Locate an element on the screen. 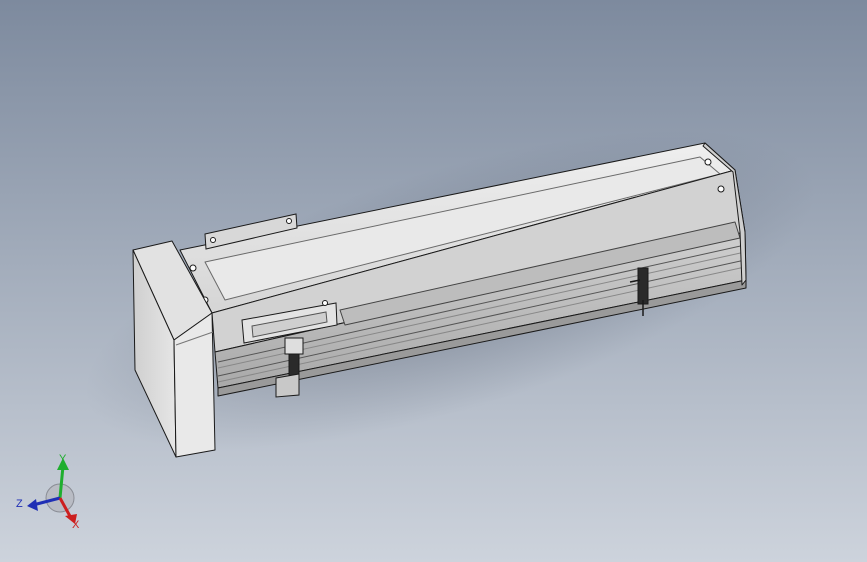 The width and height of the screenshot is (867, 562). triad-z-label: Z is located at coordinates (19, 504).